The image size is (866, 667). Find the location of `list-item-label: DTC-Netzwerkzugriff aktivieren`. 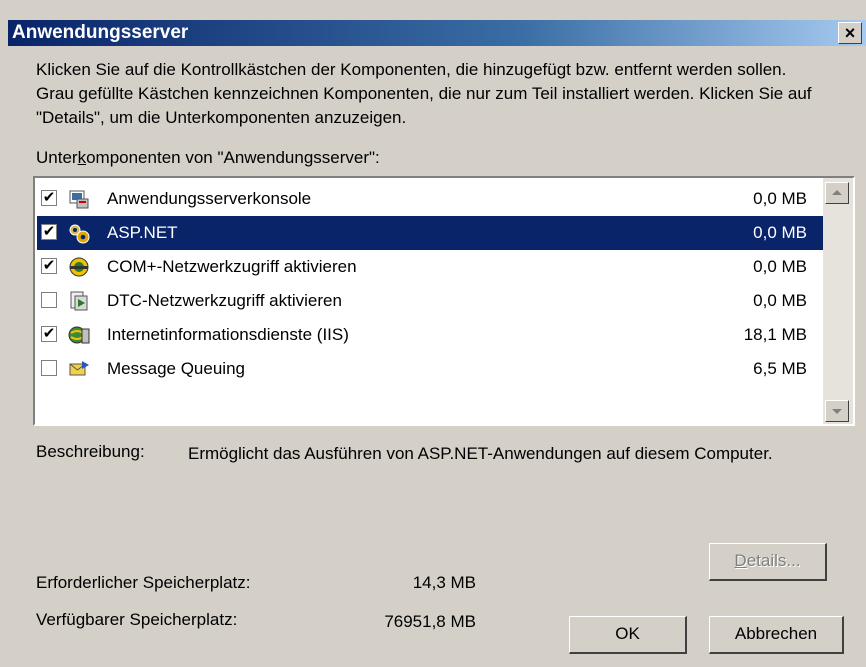

list-item-label: DTC-Netzwerkzugriff aktivieren is located at coordinates (224, 300).